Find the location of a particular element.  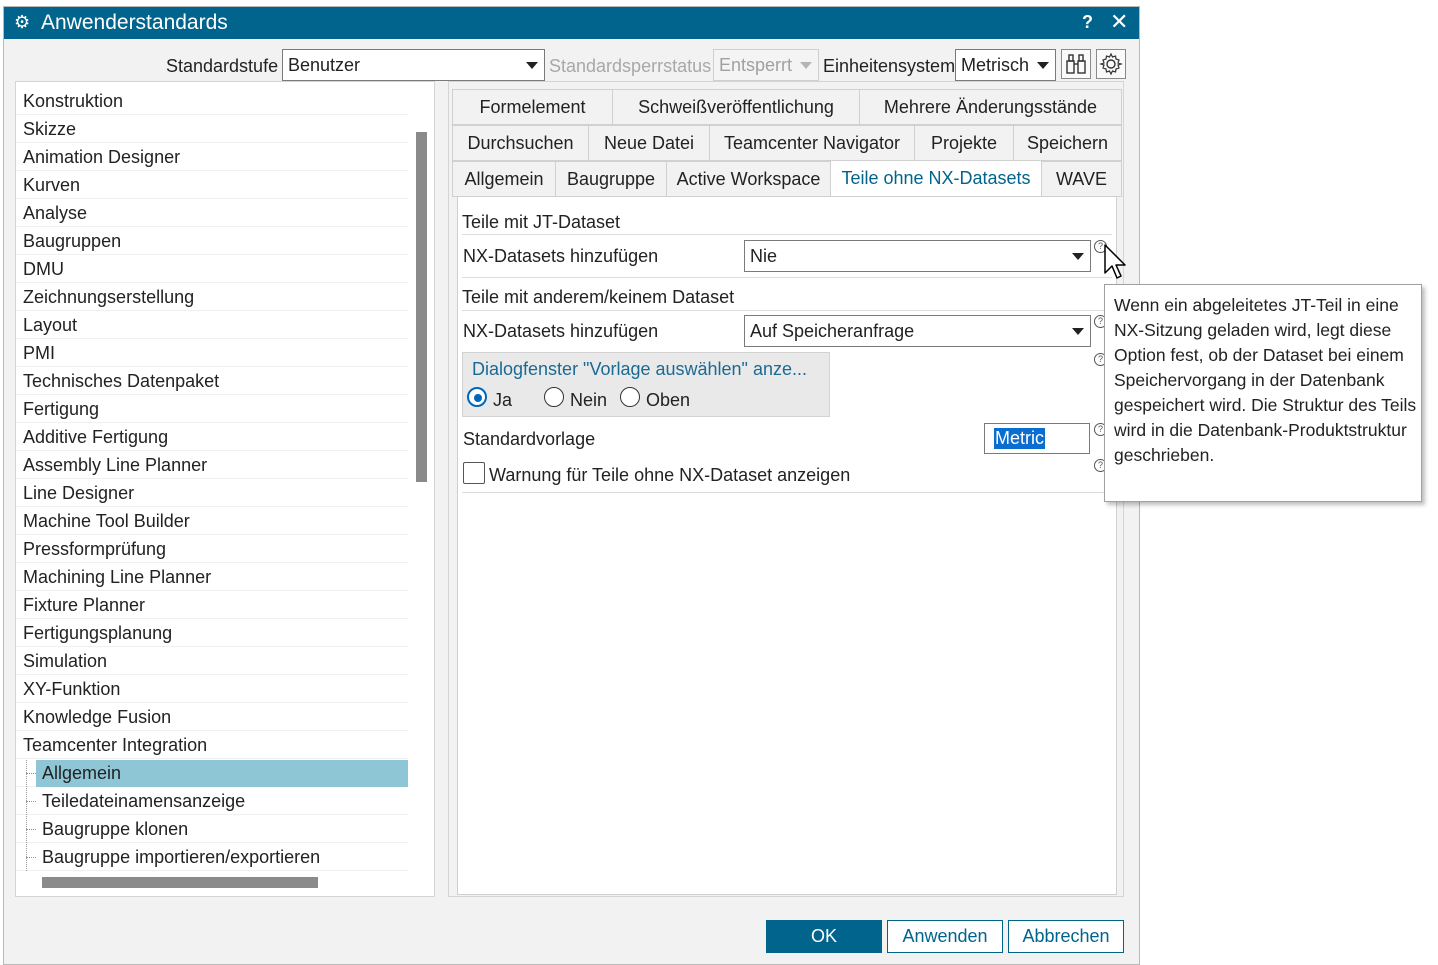

tree-vertical-scrollbar is located at coordinates (421, 307).